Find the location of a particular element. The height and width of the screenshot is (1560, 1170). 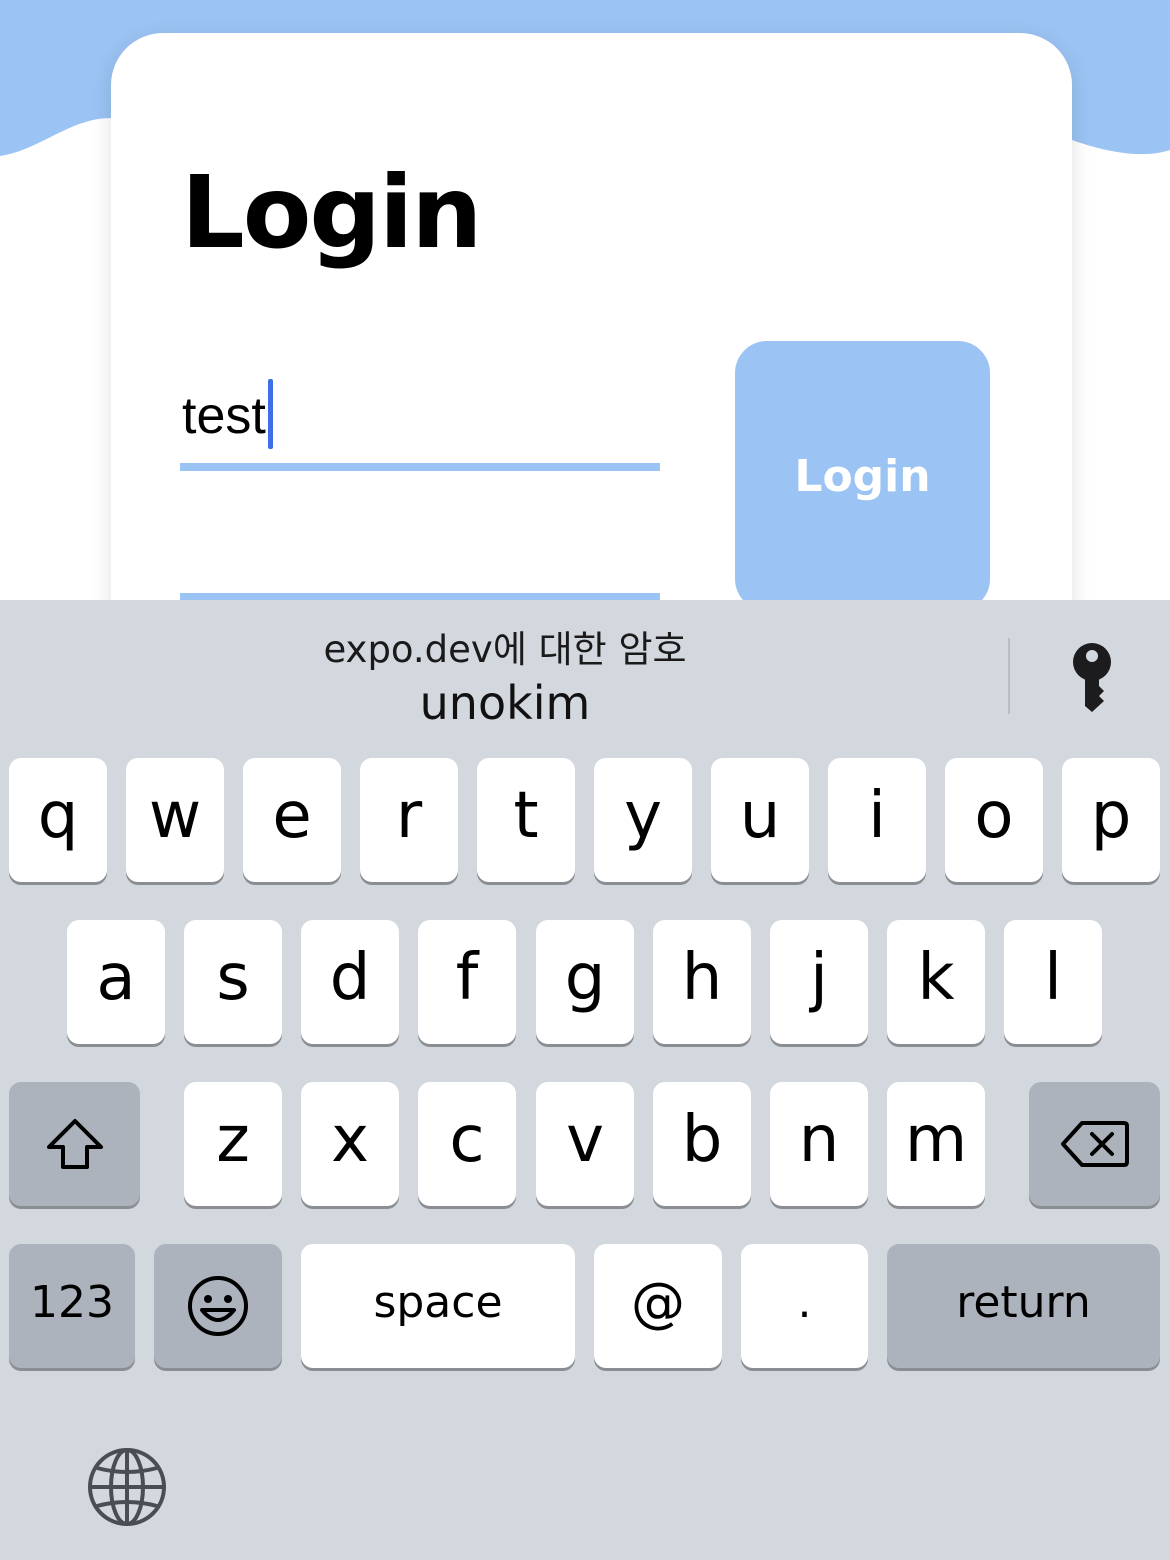

key-e: e is located at coordinates (292, 820).